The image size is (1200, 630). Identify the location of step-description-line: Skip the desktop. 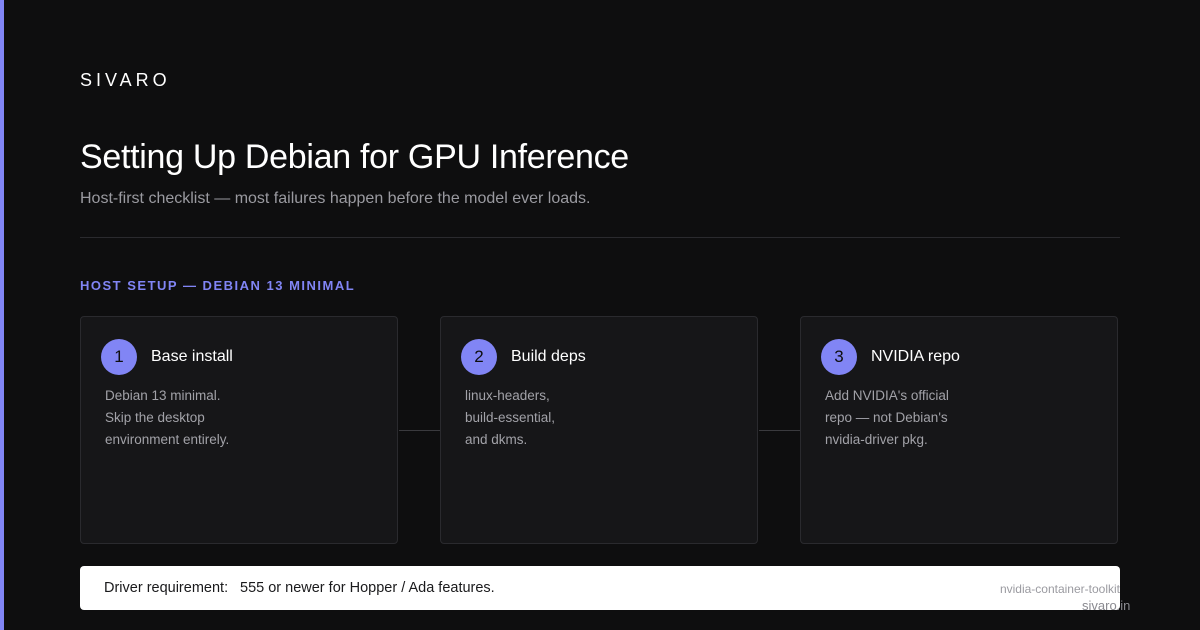
(155, 417).